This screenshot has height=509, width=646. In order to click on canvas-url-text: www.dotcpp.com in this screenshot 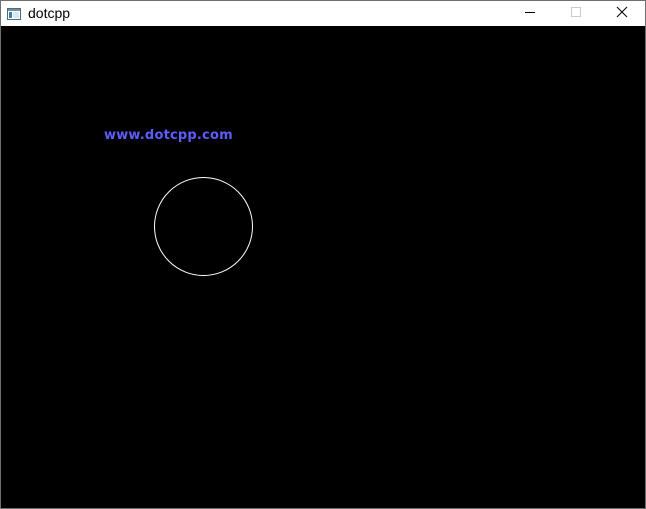, I will do `click(168, 135)`.